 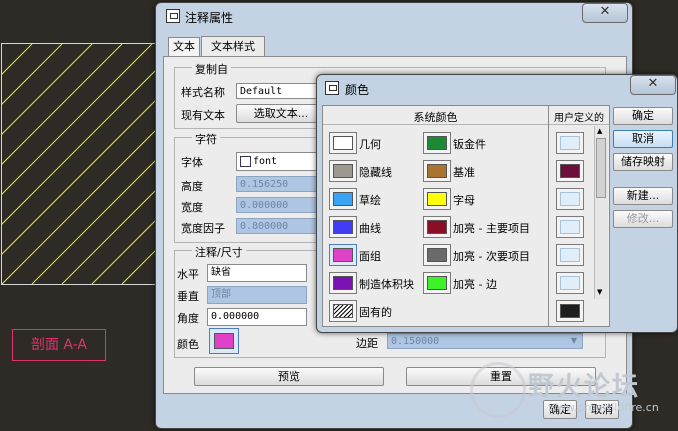 What do you see at coordinates (469, 144) in the screenshot?
I see `system-color-name: 钣金件` at bounding box center [469, 144].